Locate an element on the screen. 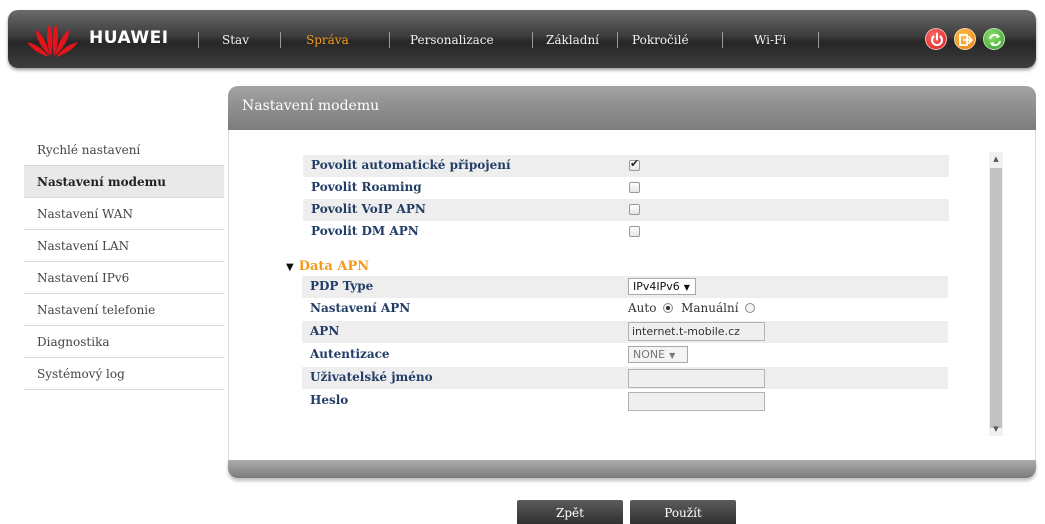 The height and width of the screenshot is (524, 1045). logout-icon is located at coordinates (965, 39).